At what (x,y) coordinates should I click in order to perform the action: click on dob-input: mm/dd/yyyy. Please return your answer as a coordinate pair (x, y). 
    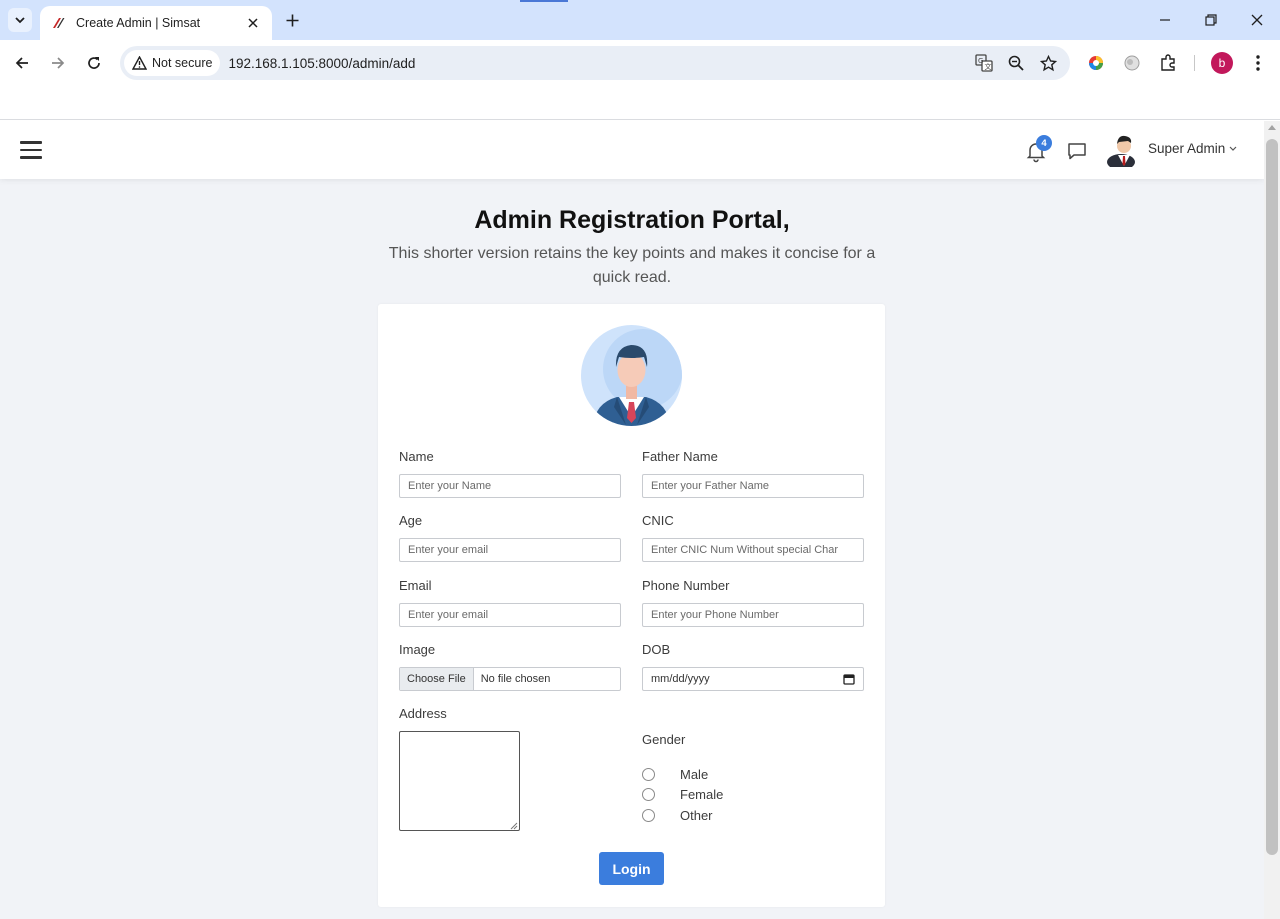
    Looking at the image, I should click on (753, 679).